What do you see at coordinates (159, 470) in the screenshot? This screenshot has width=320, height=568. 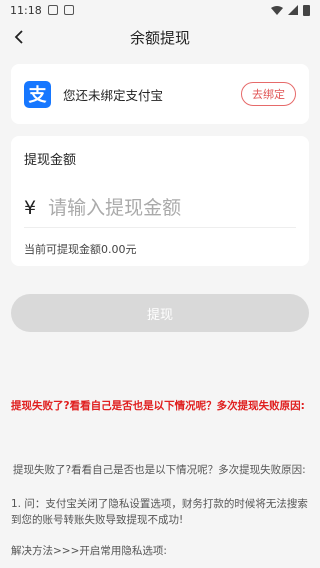 I see `help-paragraph-1: 提现失败了?看看自己是否也是以下情况呢？多次提现失败原因:` at bounding box center [159, 470].